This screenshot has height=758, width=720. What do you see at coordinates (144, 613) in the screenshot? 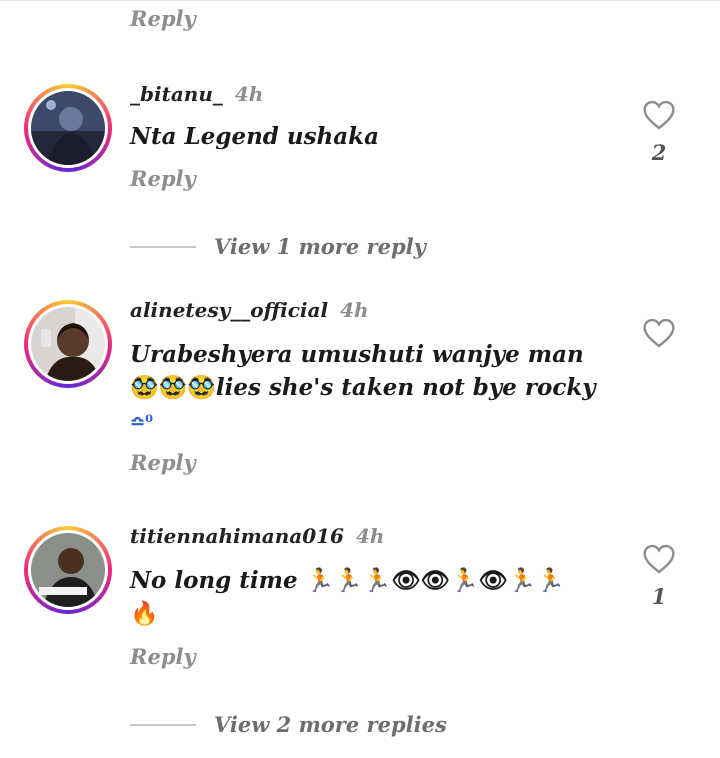
I see `fire-icon: 🔥` at bounding box center [144, 613].